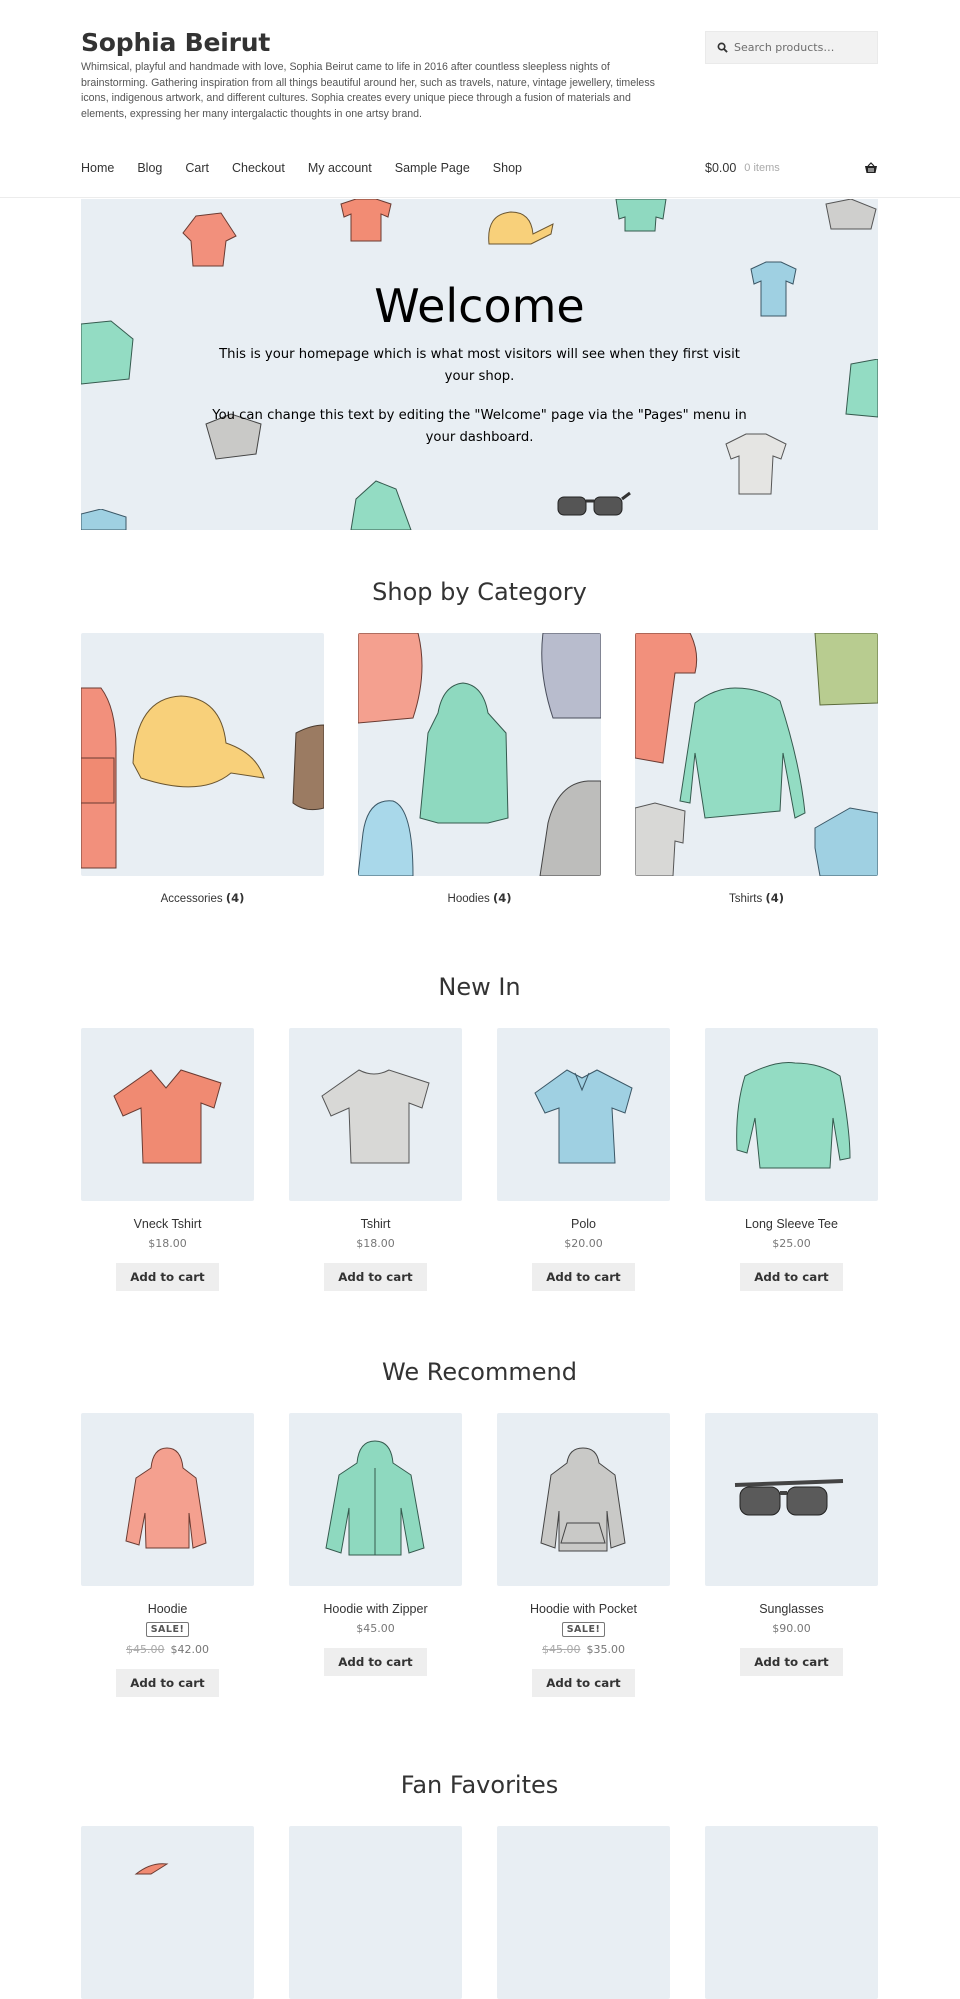 Image resolution: width=960 pixels, height=1999 pixels. Describe the element at coordinates (479, 1372) in the screenshot. I see `we-recommend-title: We Recommend` at that location.